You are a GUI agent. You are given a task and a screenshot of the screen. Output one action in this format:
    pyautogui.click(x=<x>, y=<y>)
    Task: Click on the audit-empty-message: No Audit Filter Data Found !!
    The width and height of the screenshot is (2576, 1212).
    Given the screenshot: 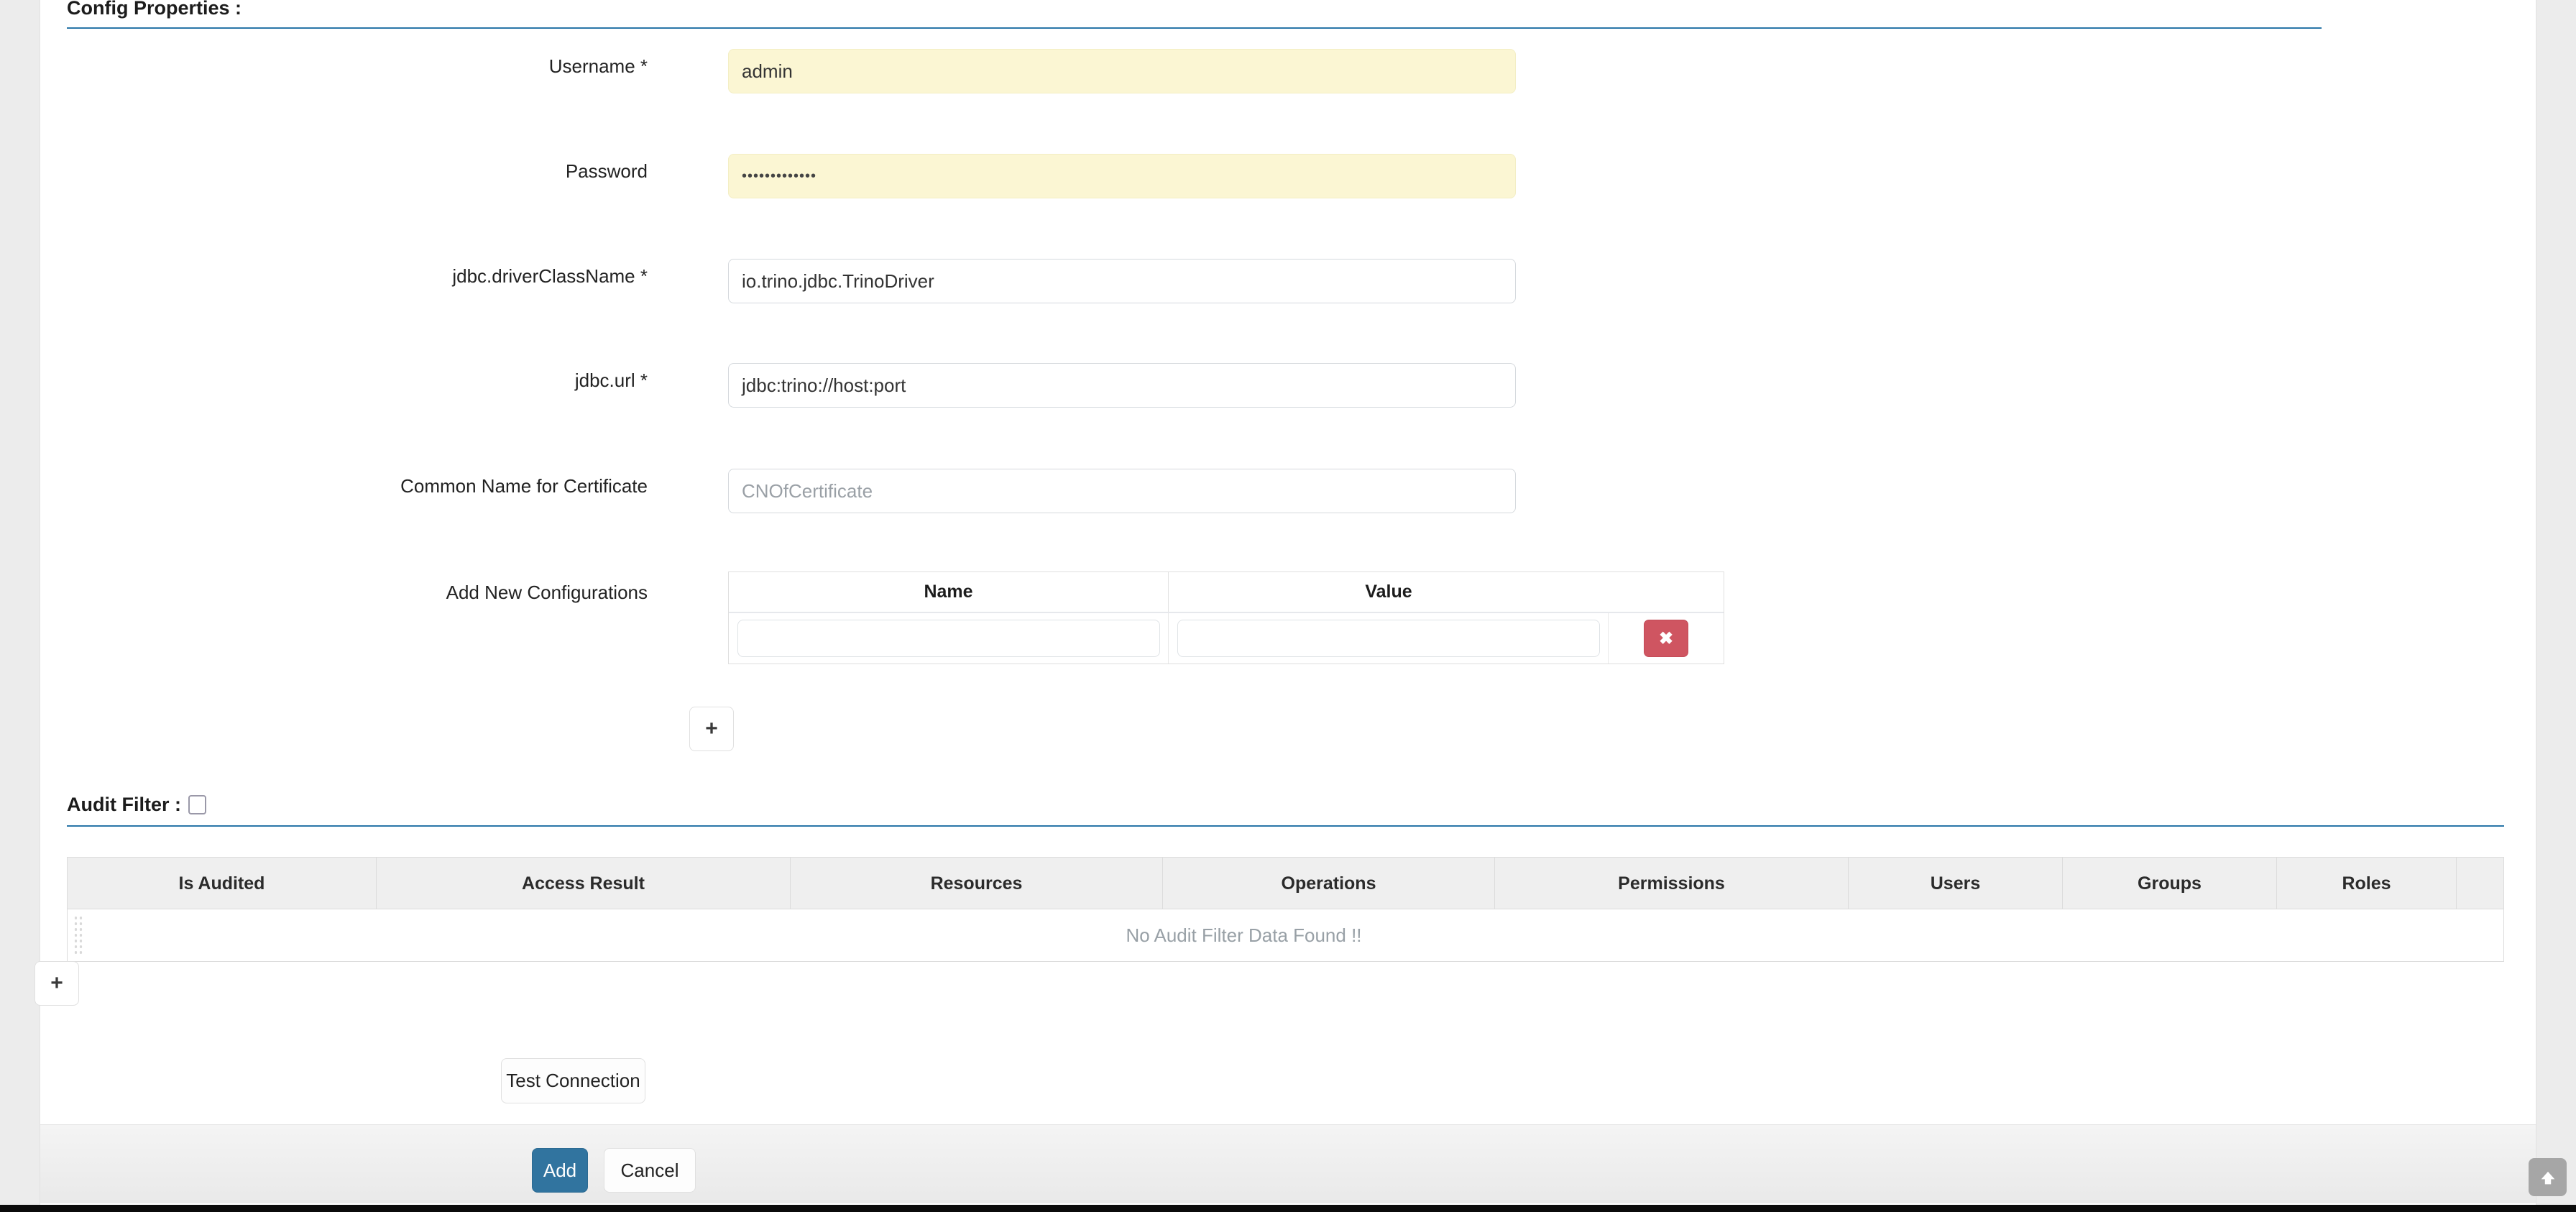 What is the action you would take?
    pyautogui.click(x=1244, y=935)
    